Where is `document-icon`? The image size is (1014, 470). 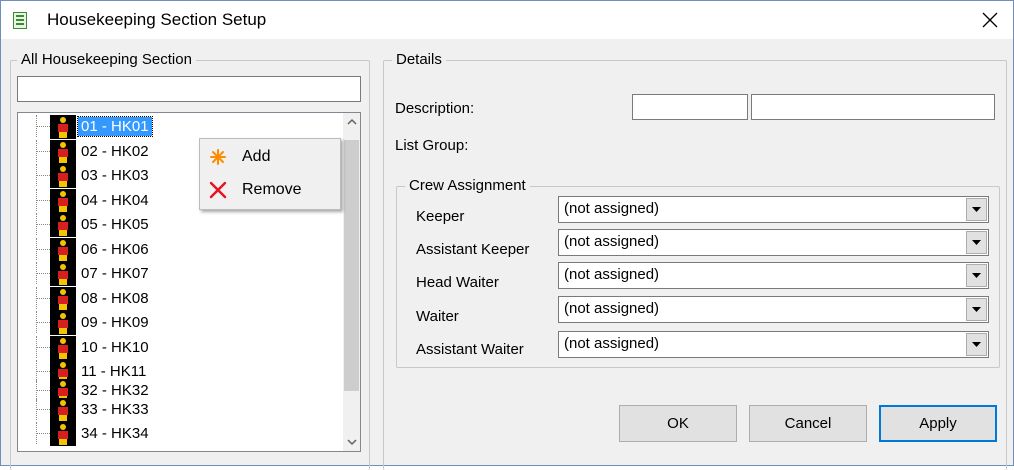
document-icon is located at coordinates (20, 20).